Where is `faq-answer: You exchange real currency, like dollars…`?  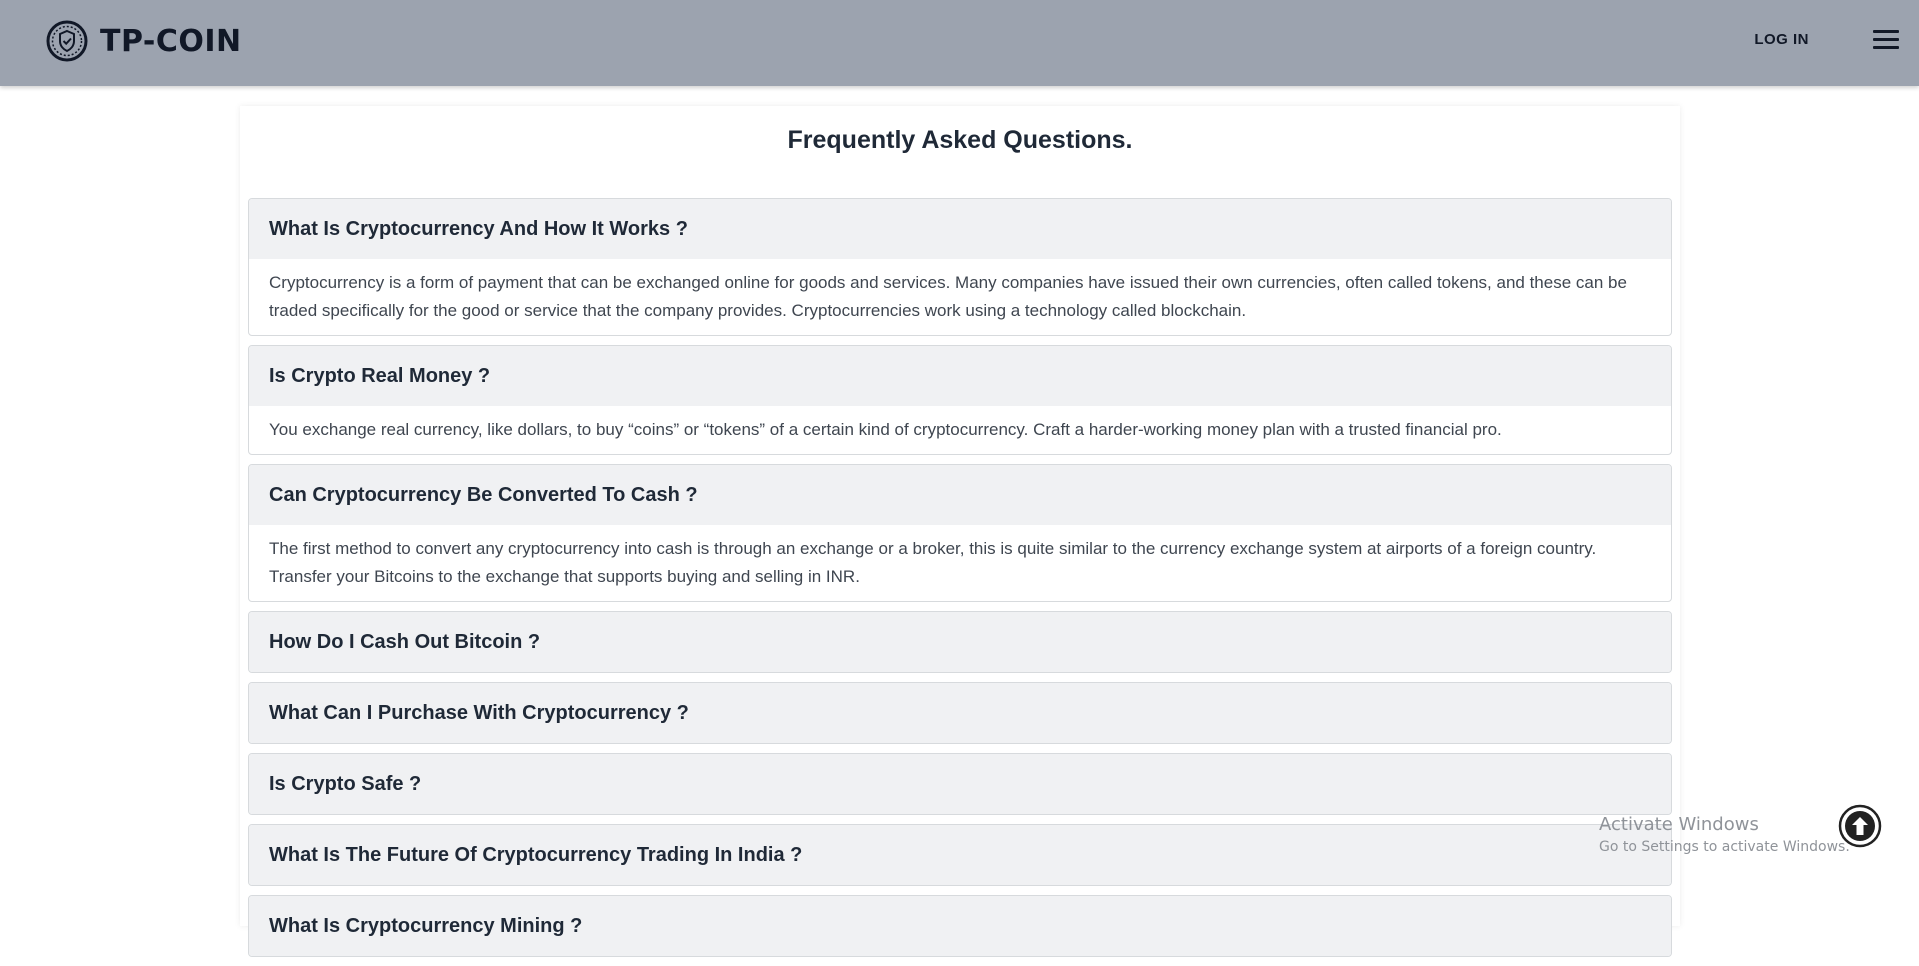
faq-answer: You exchange real currency, like dollars… is located at coordinates (885, 429).